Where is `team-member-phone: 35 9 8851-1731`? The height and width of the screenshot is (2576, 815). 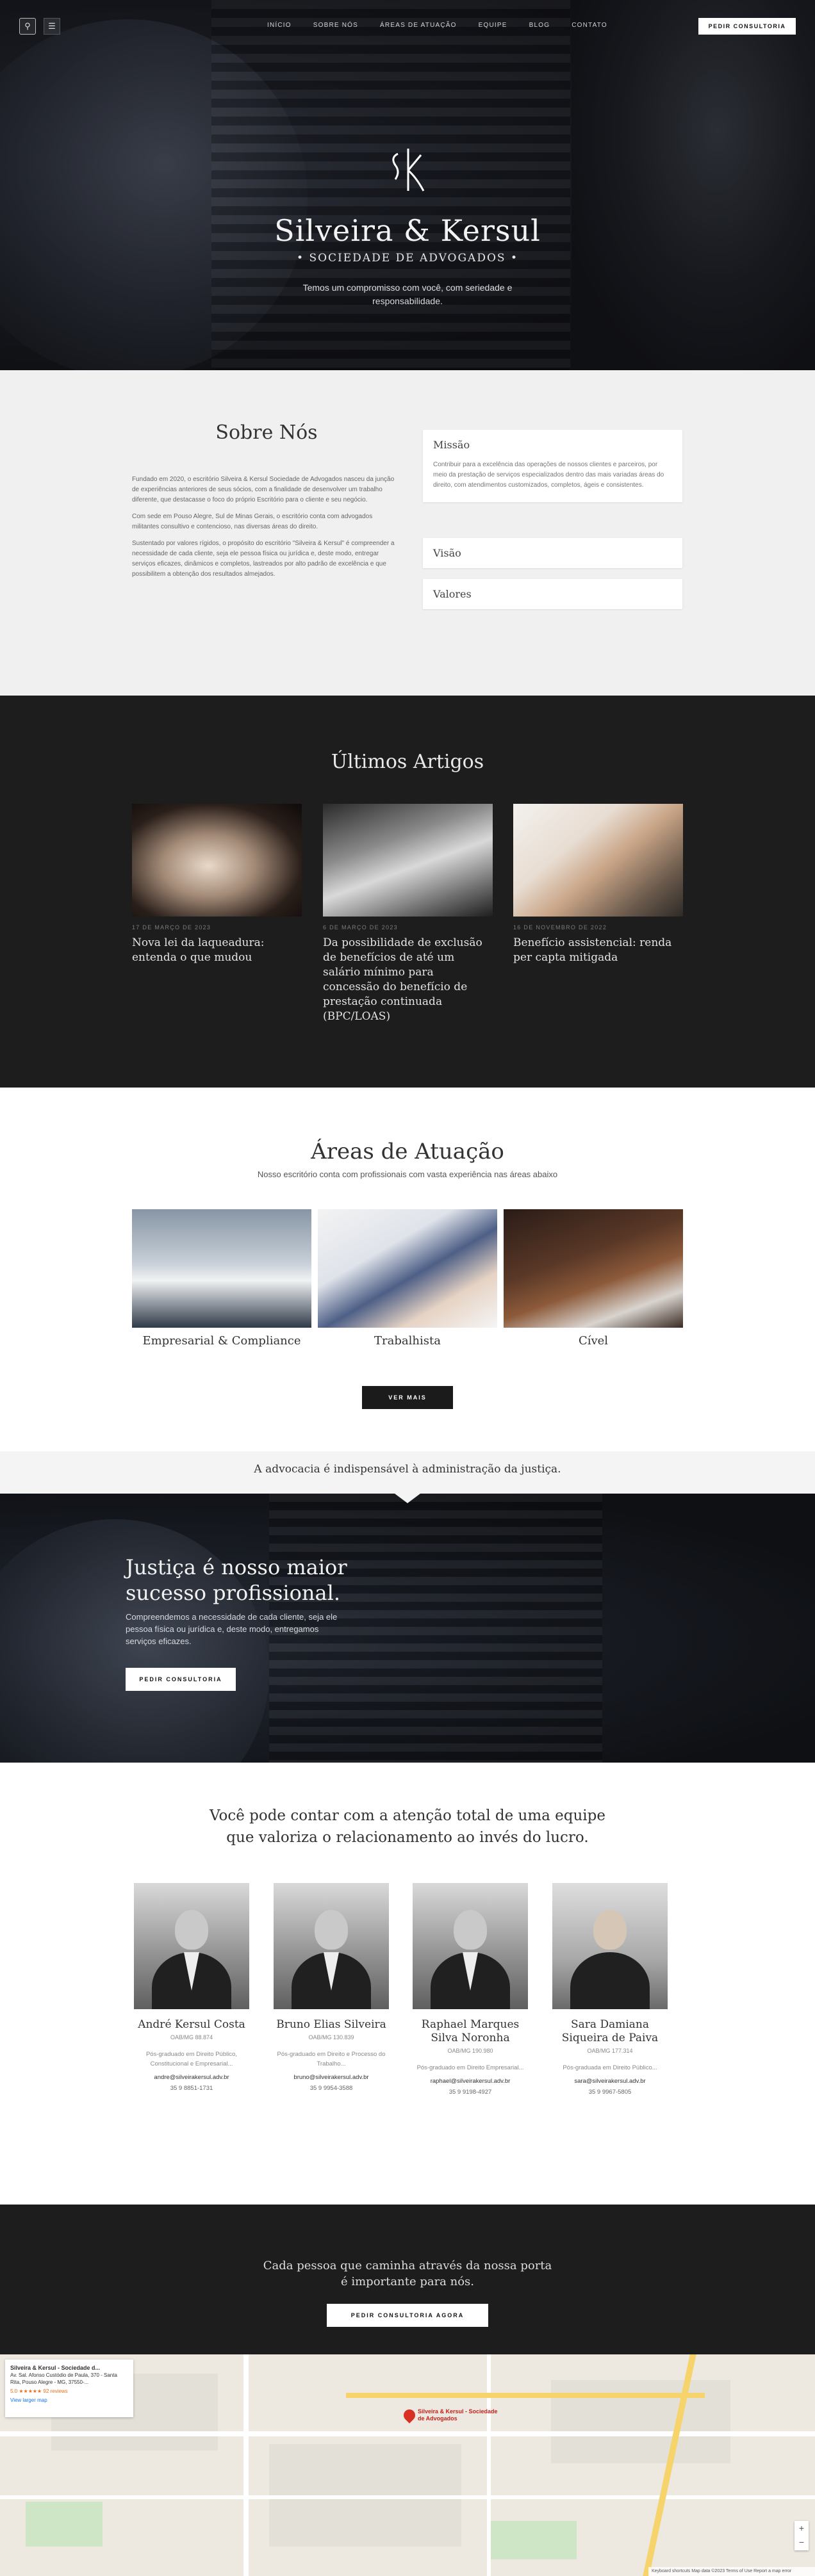 team-member-phone: 35 9 8851-1731 is located at coordinates (192, 2088).